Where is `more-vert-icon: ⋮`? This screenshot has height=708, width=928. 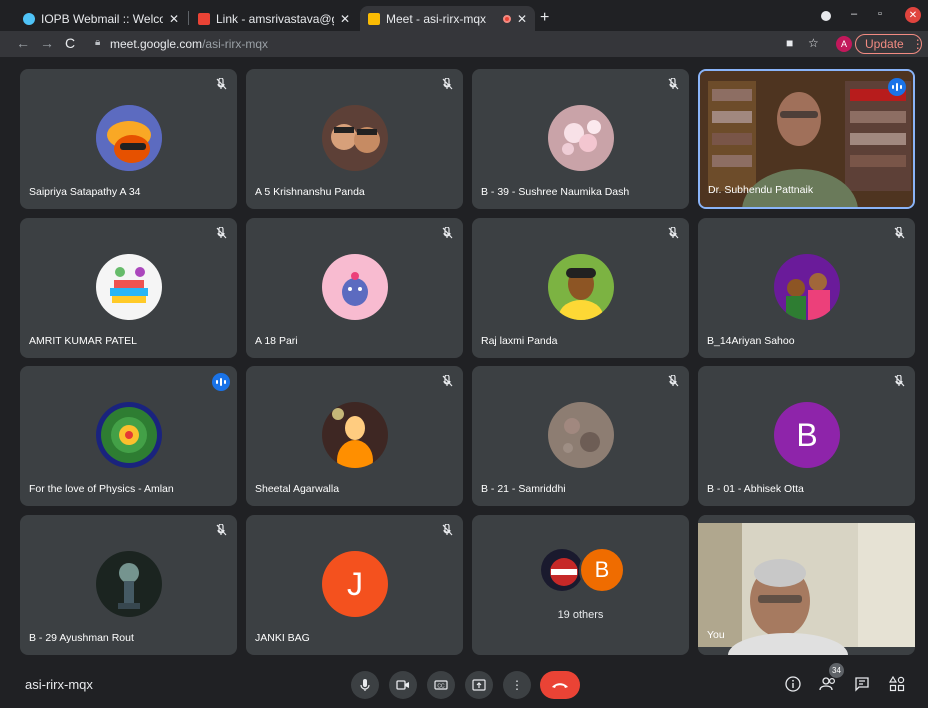
more-vert-icon: ⋮ is located at coordinates (517, 685).